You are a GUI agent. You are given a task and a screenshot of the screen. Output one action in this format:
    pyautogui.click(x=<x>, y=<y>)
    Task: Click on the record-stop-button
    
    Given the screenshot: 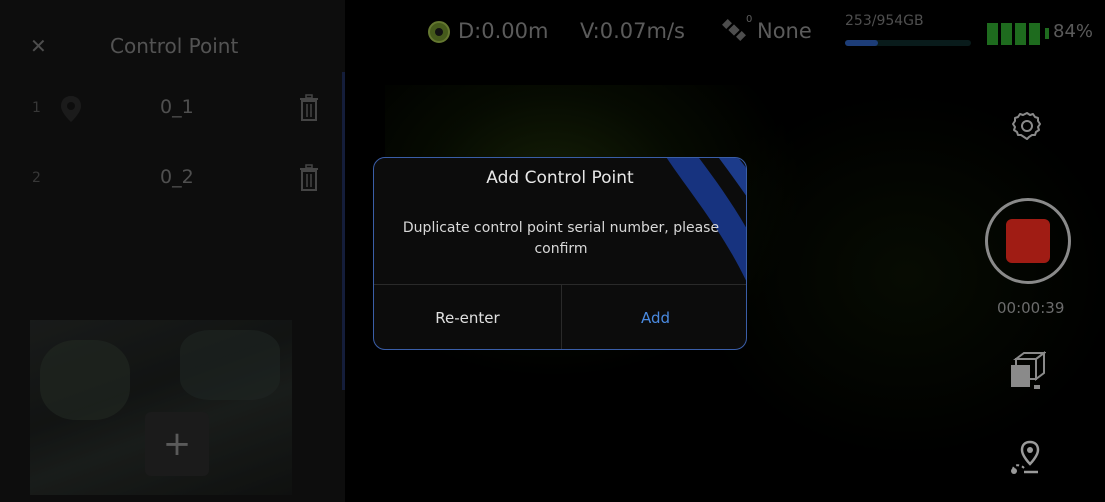 What is the action you would take?
    pyautogui.click(x=1028, y=241)
    